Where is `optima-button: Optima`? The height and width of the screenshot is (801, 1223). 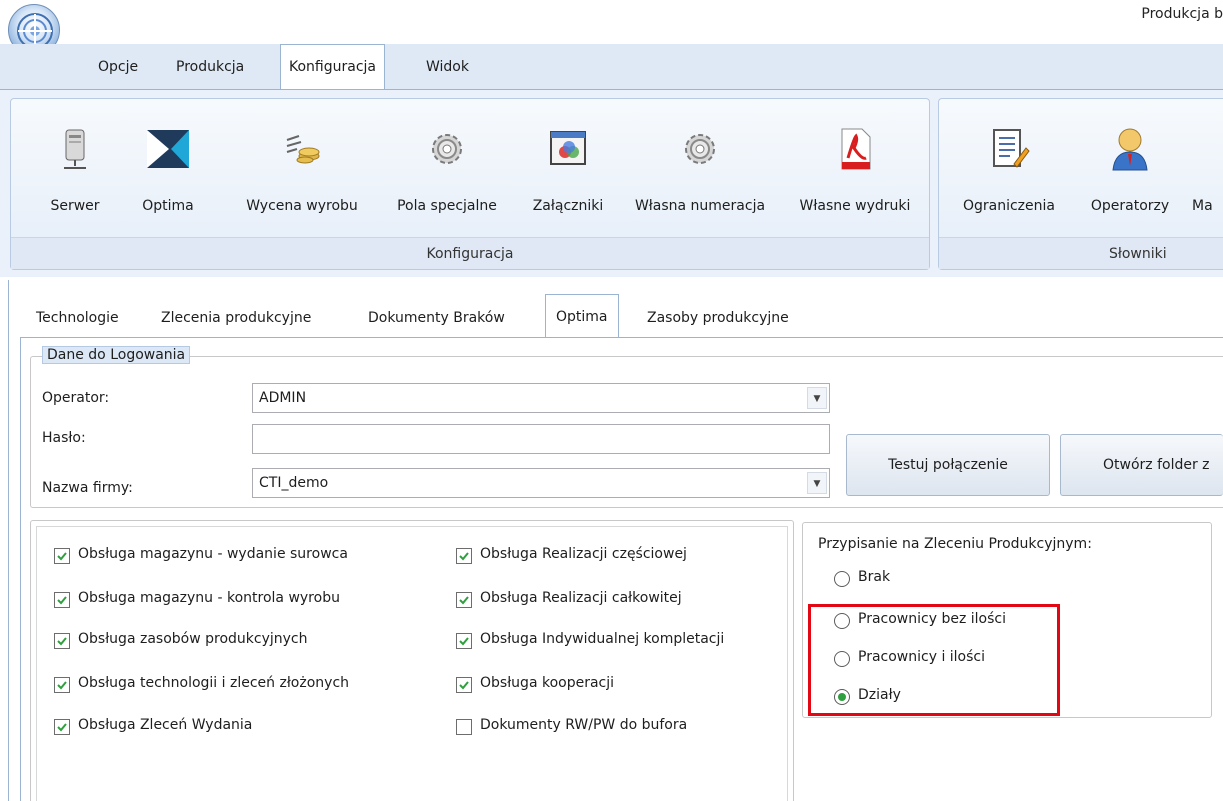
optima-button: Optima is located at coordinates (168, 176).